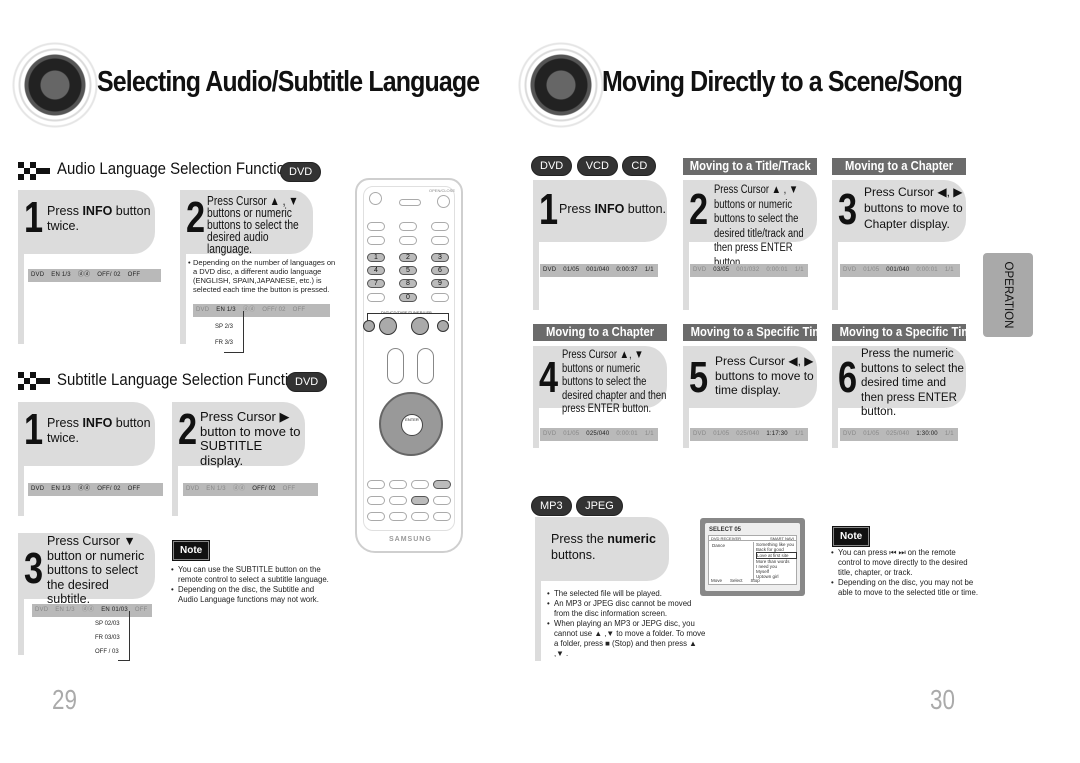 The height and width of the screenshot is (763, 1080). Describe the element at coordinates (376, 283) in the screenshot. I see `key-7: 7` at that location.